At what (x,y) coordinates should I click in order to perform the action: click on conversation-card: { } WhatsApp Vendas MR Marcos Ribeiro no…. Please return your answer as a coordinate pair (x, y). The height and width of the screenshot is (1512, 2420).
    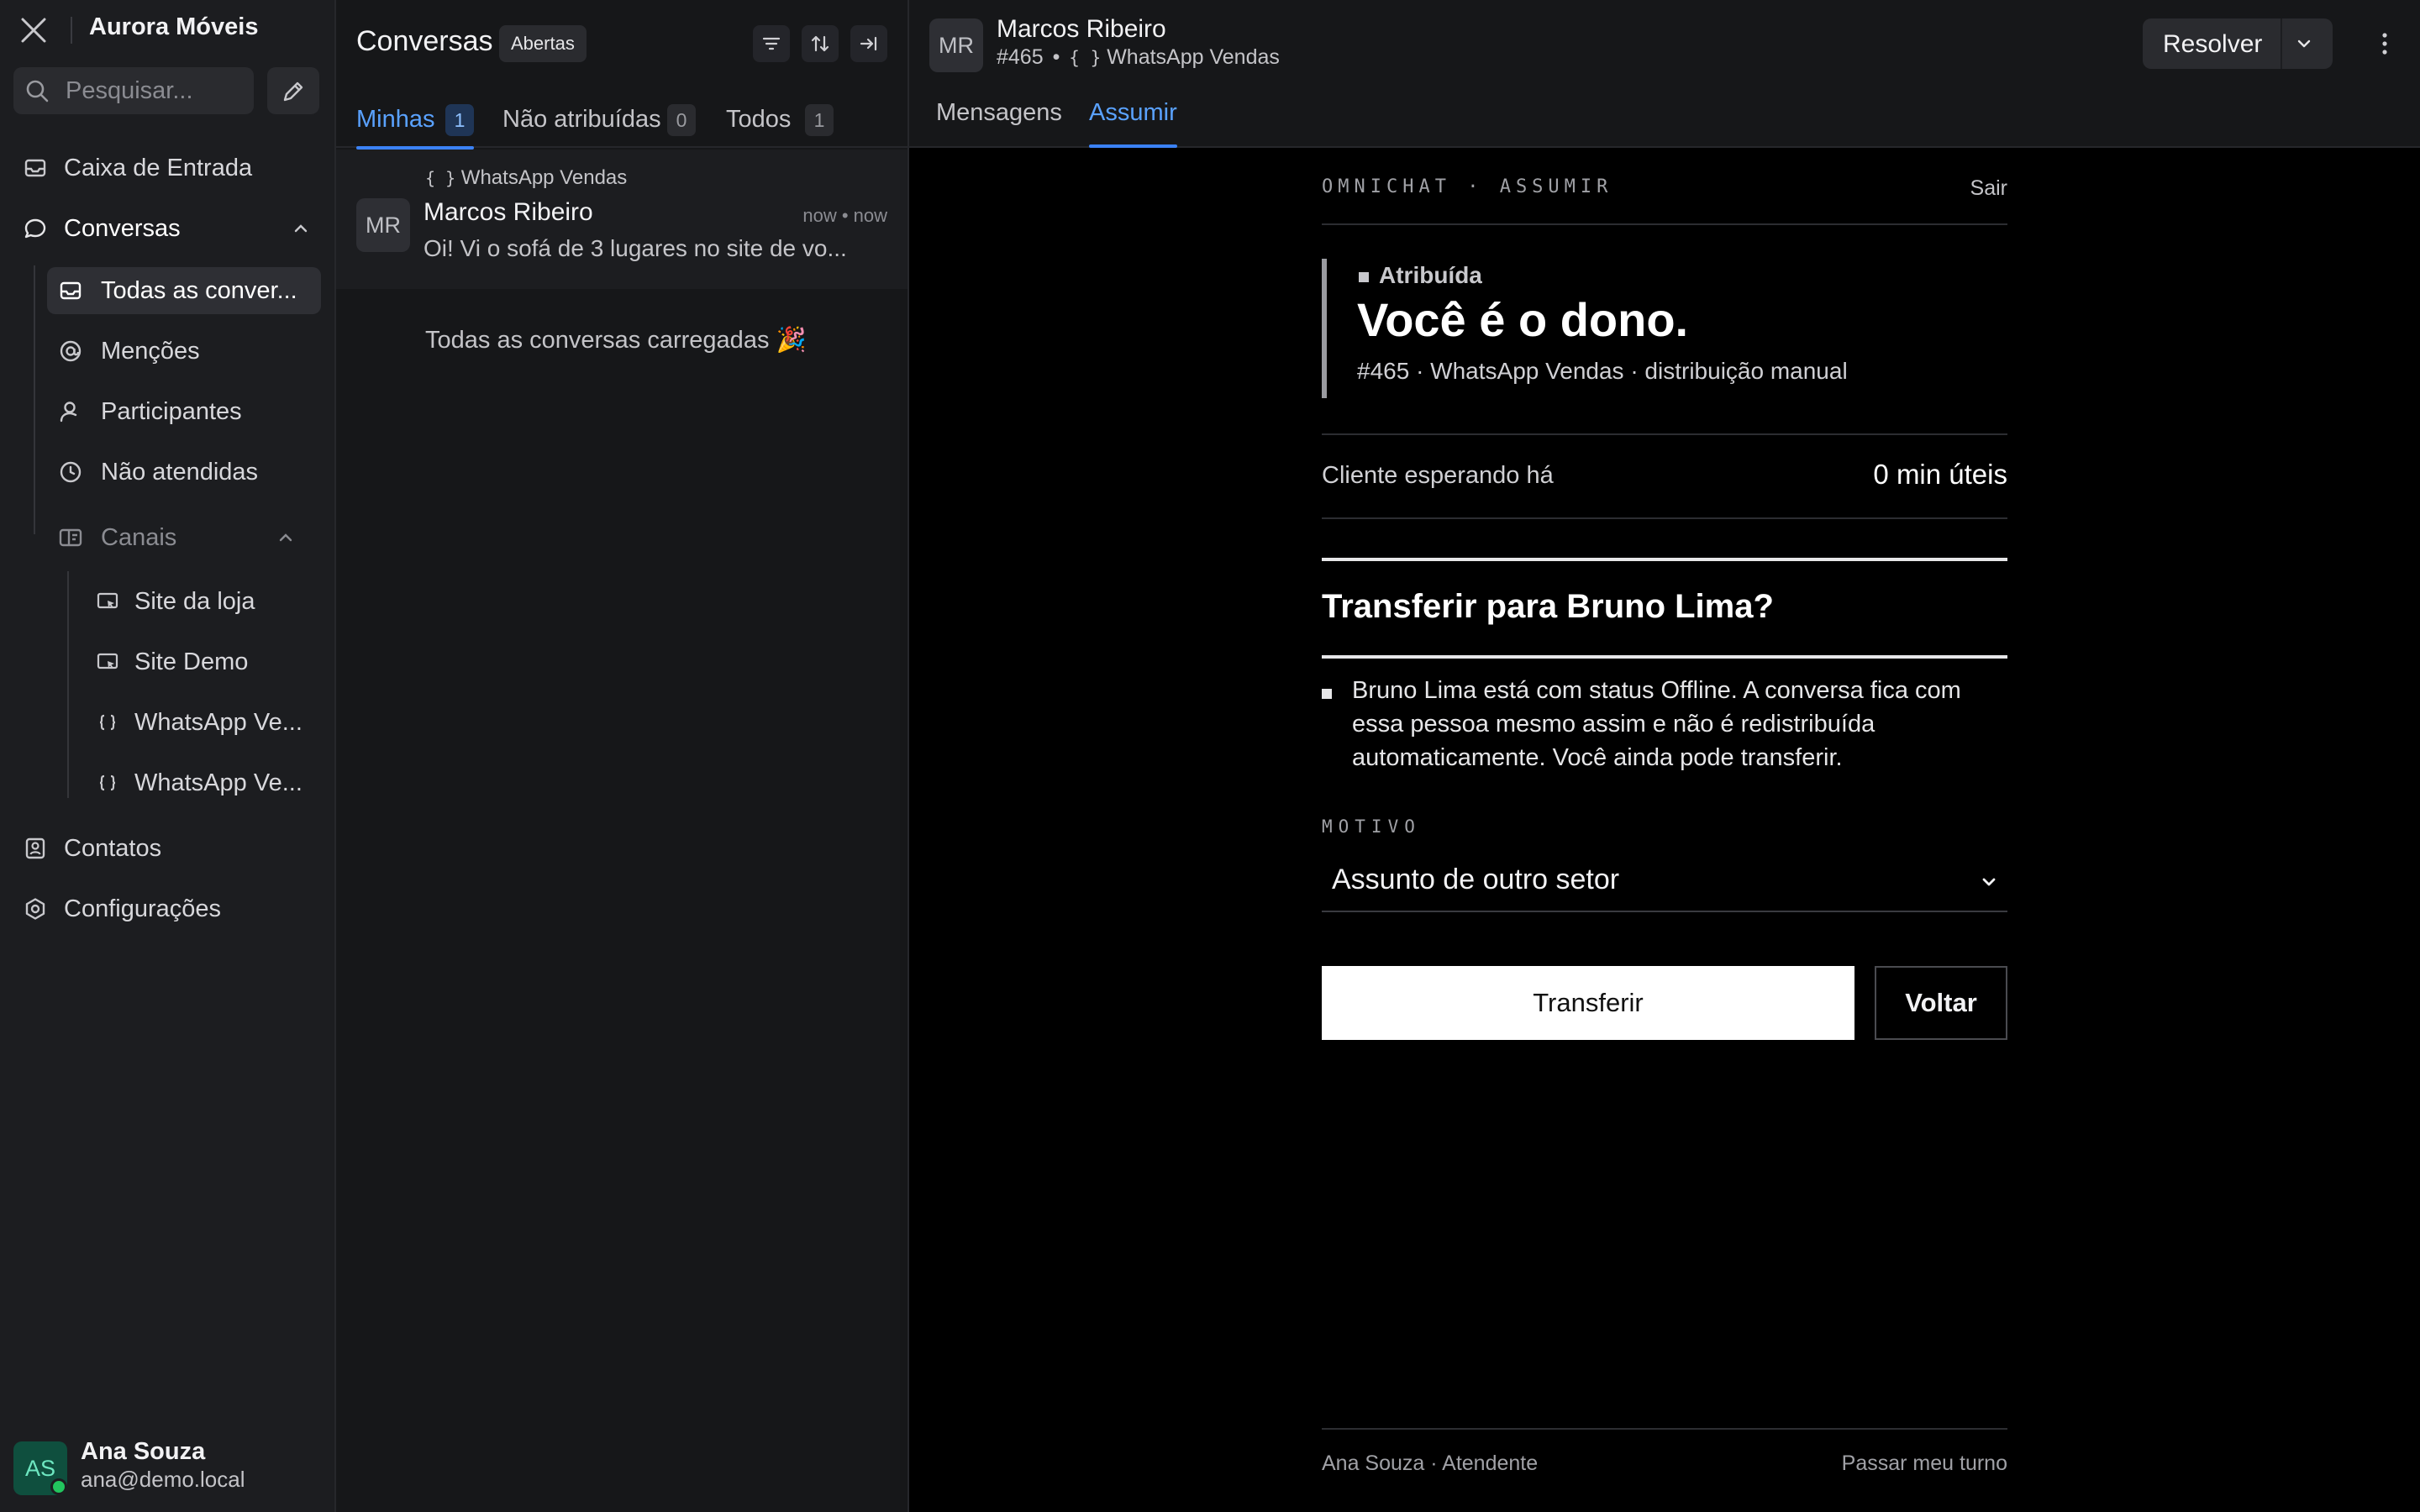
    Looking at the image, I should click on (622, 219).